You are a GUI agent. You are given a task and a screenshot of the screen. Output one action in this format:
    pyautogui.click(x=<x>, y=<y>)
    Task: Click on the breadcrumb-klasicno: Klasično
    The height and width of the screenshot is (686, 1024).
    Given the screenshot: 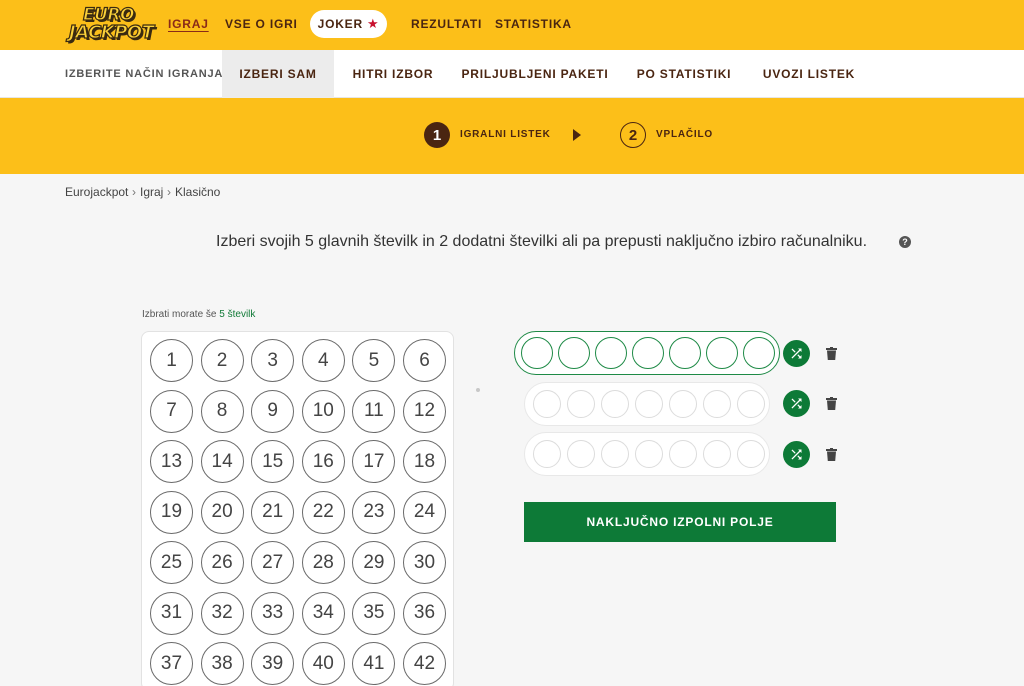 What is the action you would take?
    pyautogui.click(x=198, y=192)
    